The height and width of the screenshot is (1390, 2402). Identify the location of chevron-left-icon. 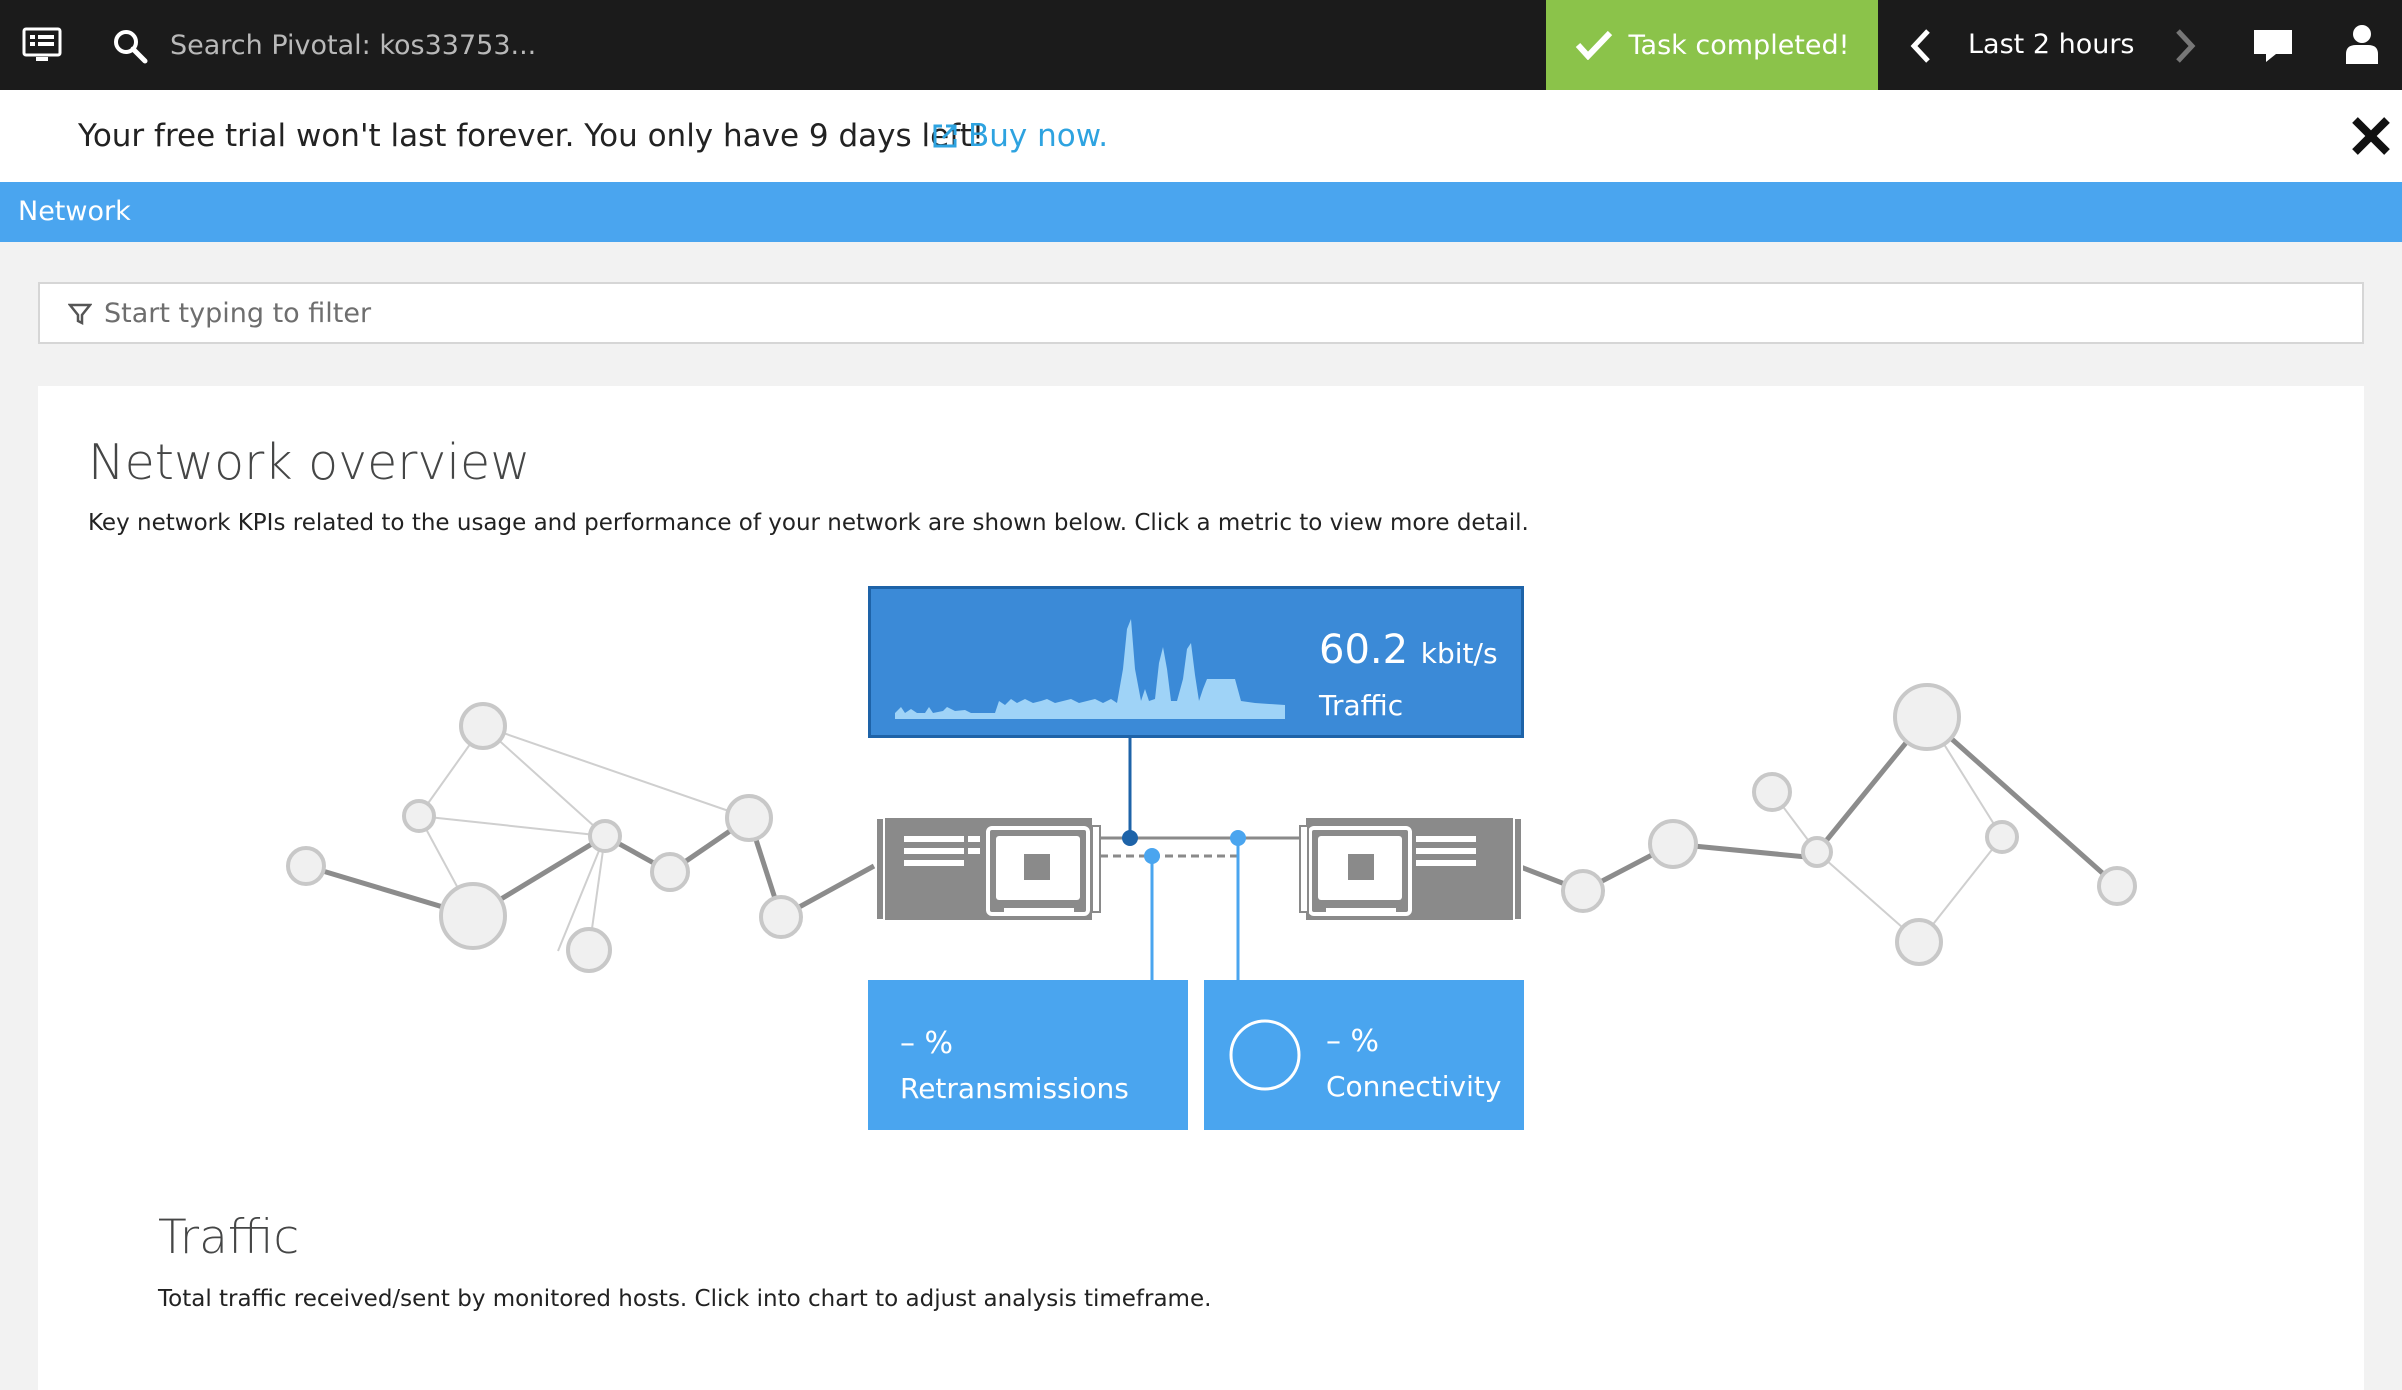
(1920, 46).